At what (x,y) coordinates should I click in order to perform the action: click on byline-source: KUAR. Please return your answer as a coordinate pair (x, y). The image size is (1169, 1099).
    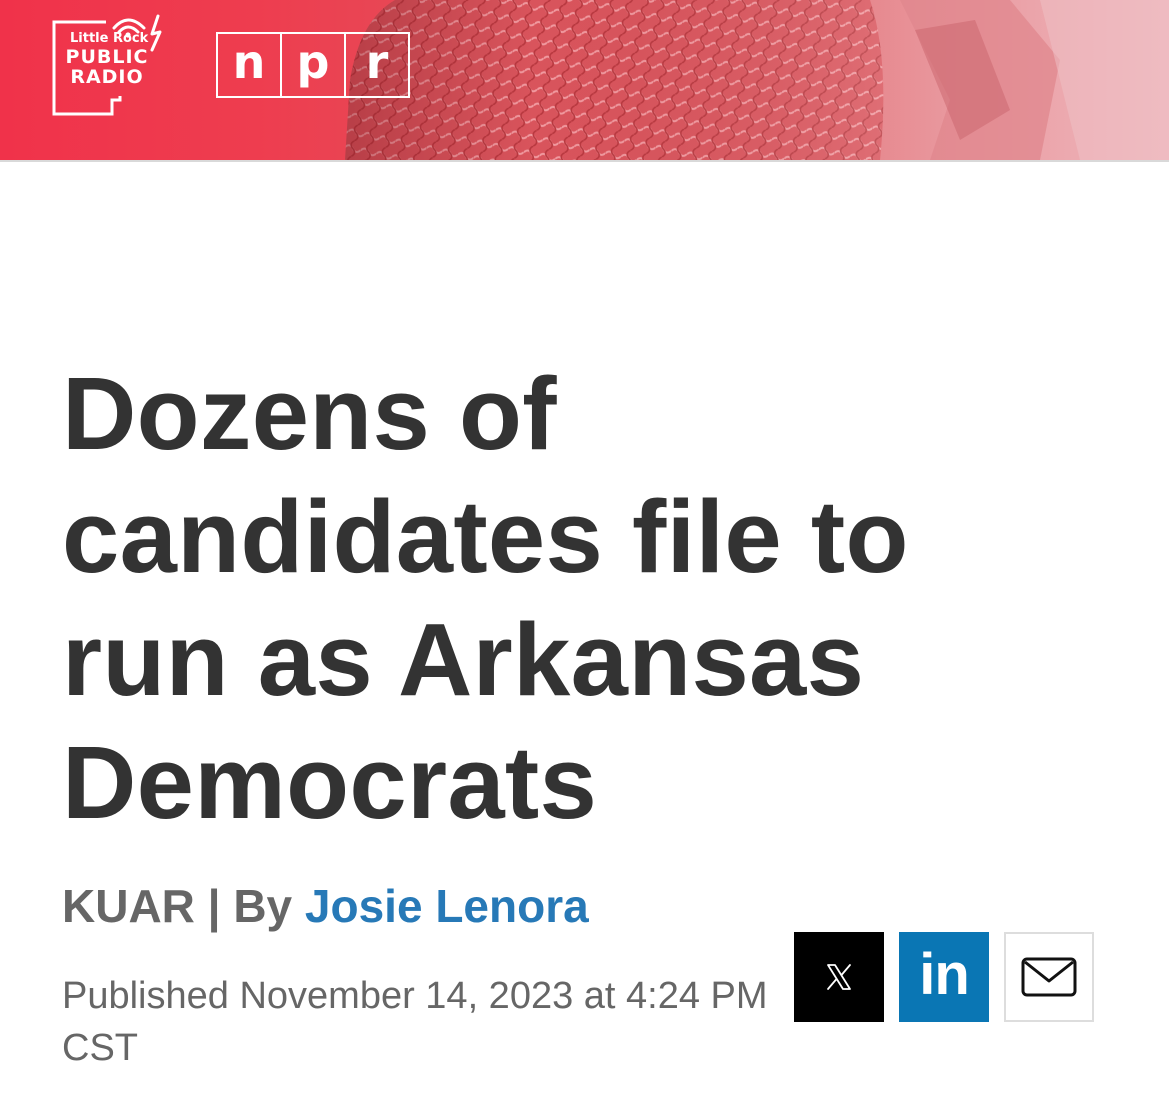
    Looking at the image, I should click on (128, 906).